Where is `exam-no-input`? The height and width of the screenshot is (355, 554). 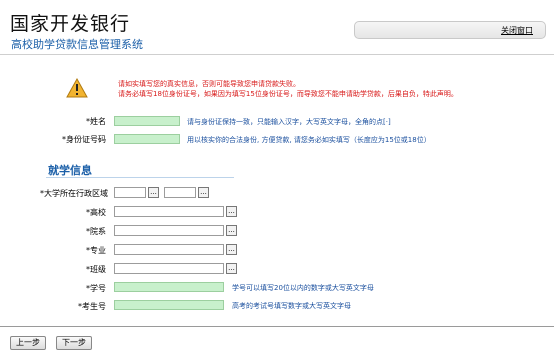 exam-no-input is located at coordinates (169, 305).